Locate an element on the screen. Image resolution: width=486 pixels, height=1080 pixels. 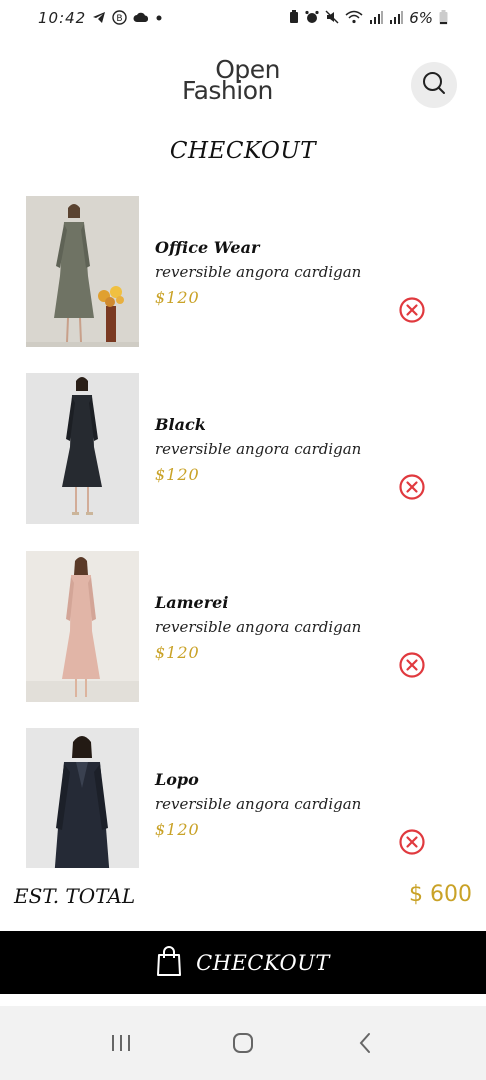
product-name: Office Wear is located at coordinates (207, 247).